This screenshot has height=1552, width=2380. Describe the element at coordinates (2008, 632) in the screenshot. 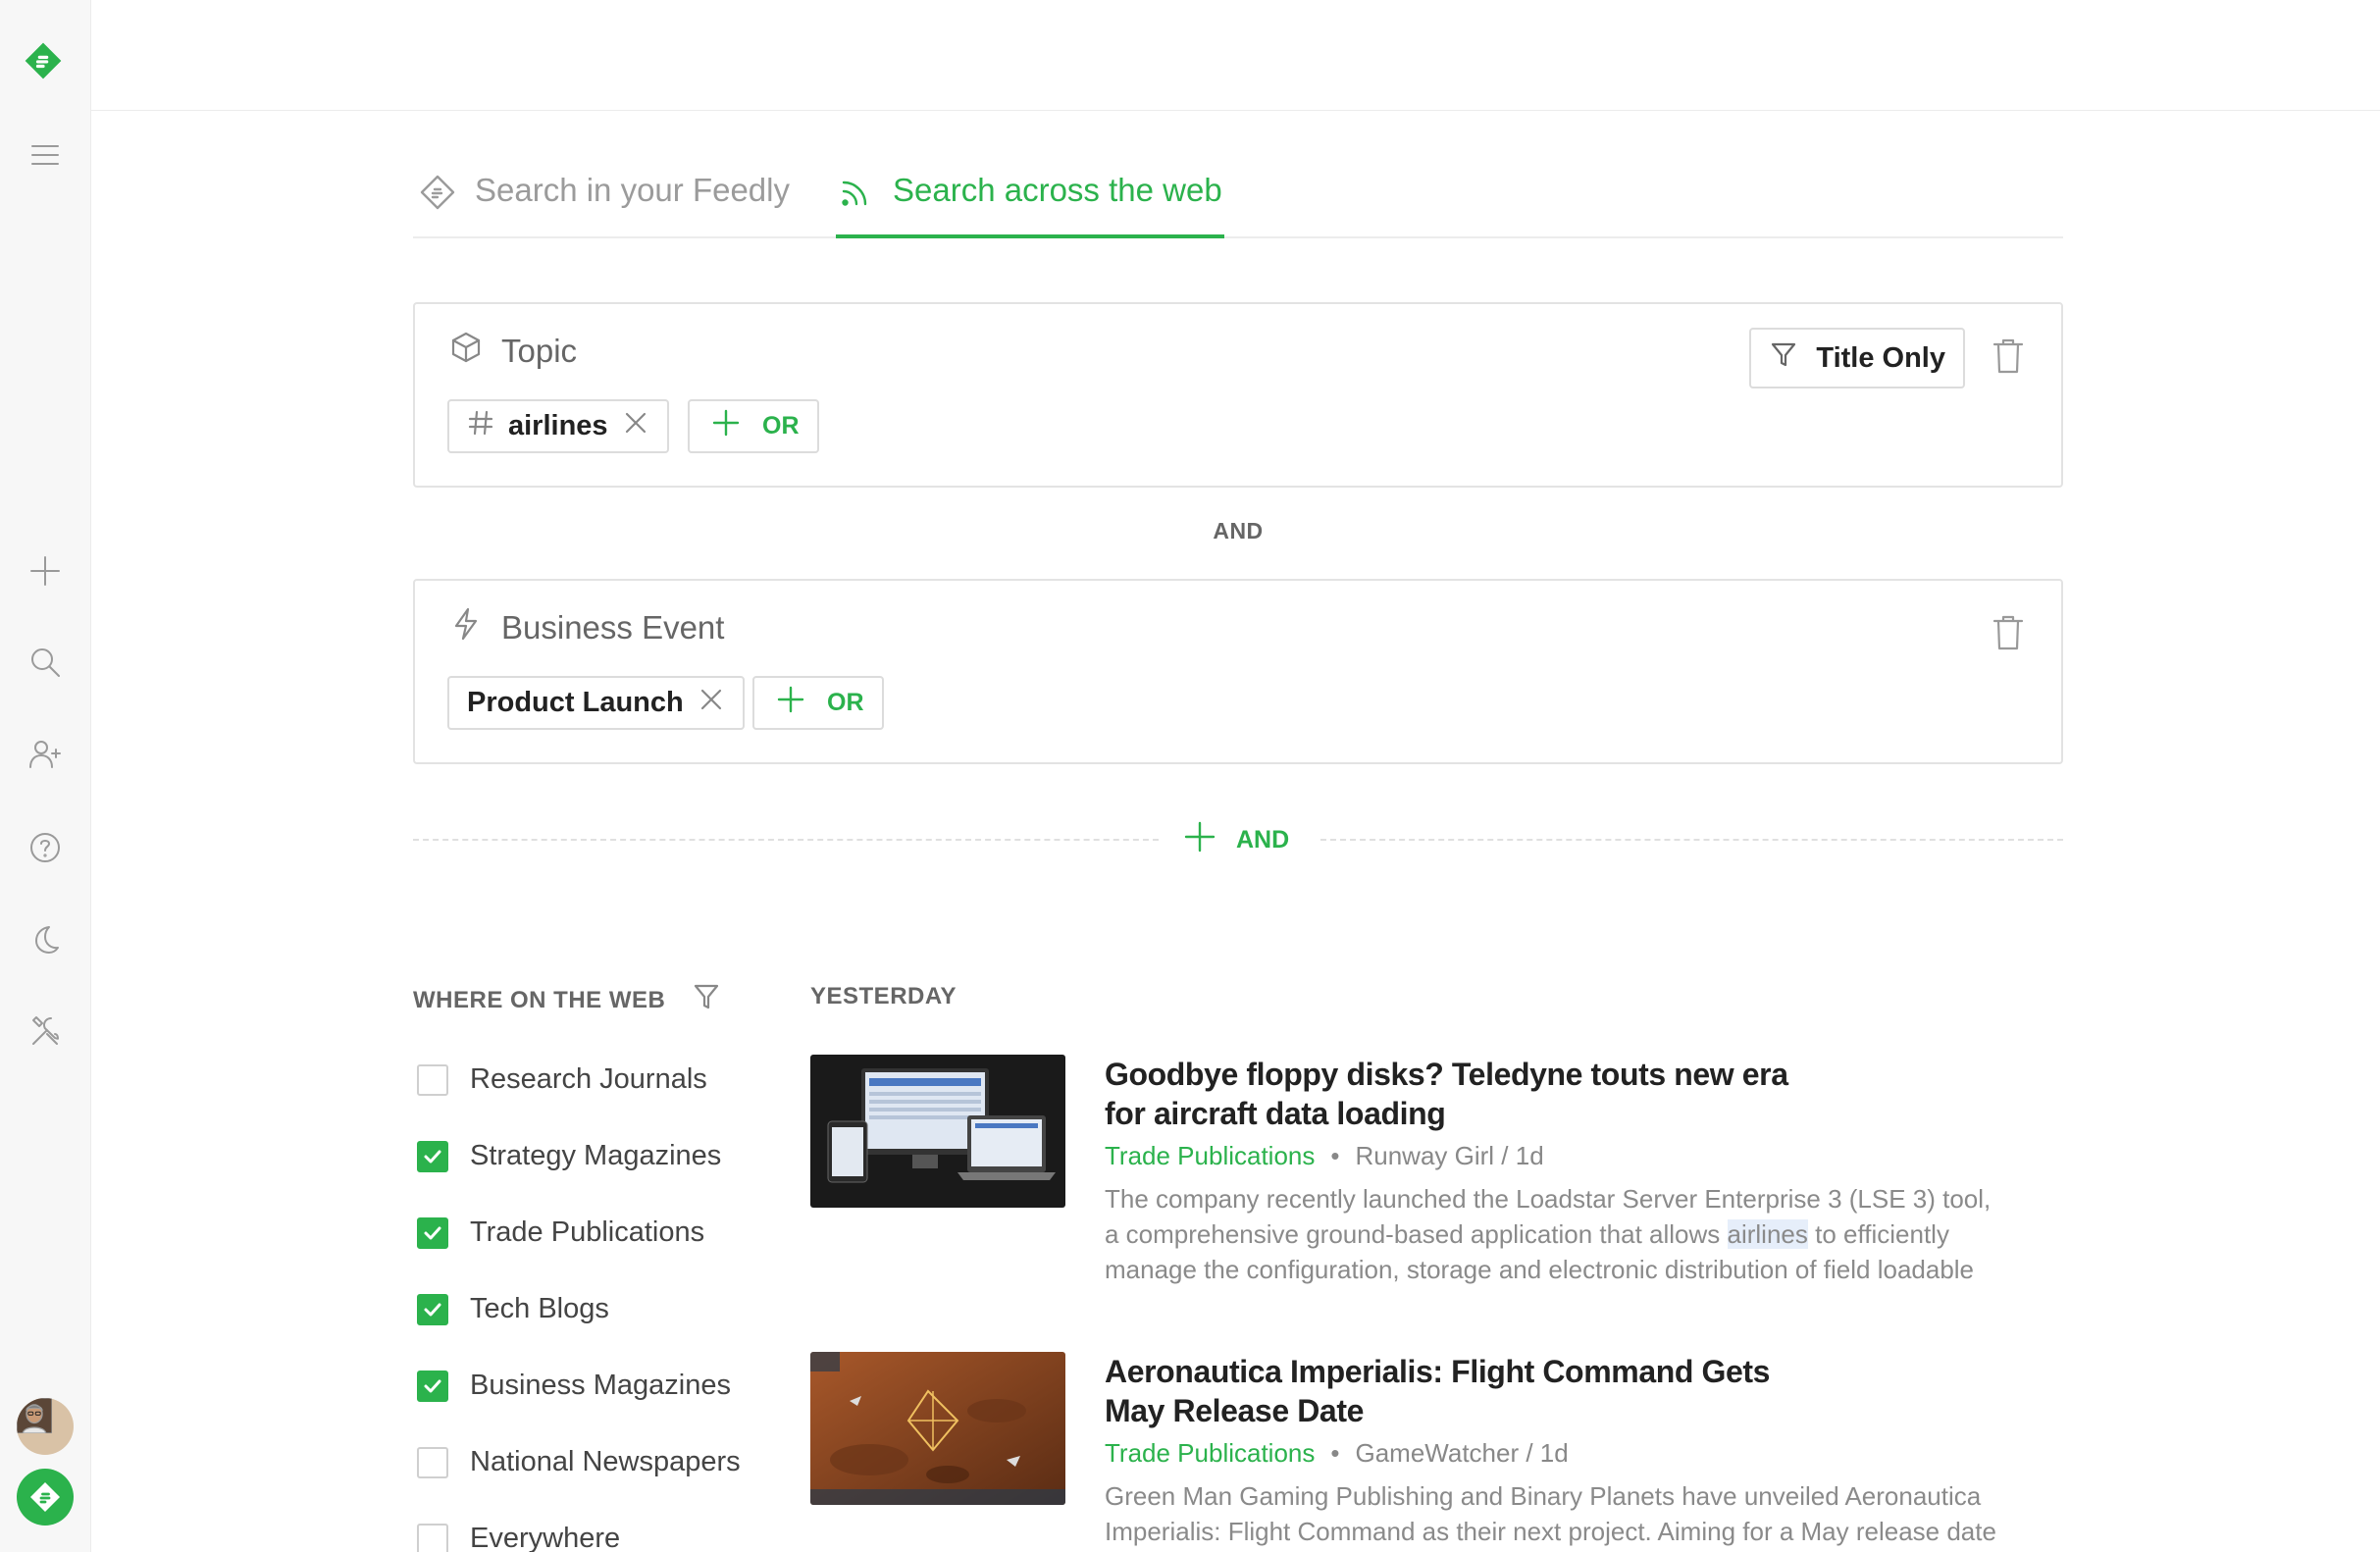

I see `delete-event-button` at that location.